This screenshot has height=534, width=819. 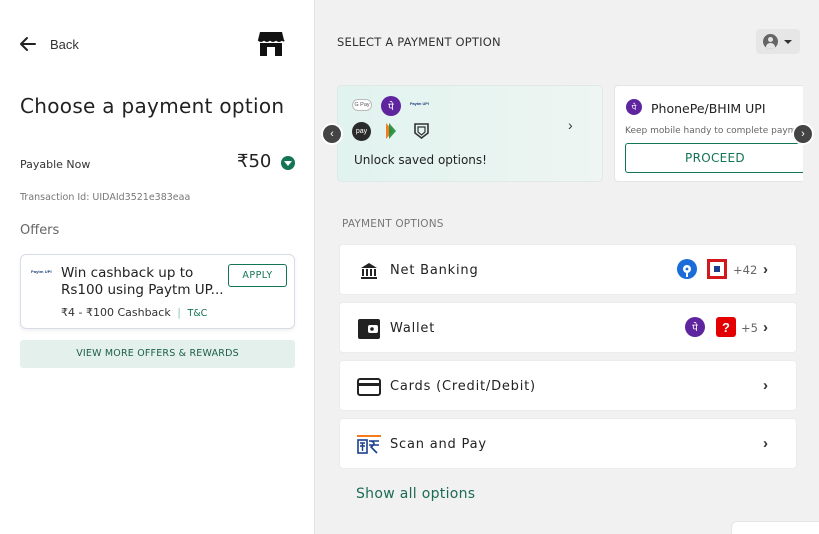 What do you see at coordinates (438, 444) in the screenshot?
I see `option-label: Scan and Pay` at bounding box center [438, 444].